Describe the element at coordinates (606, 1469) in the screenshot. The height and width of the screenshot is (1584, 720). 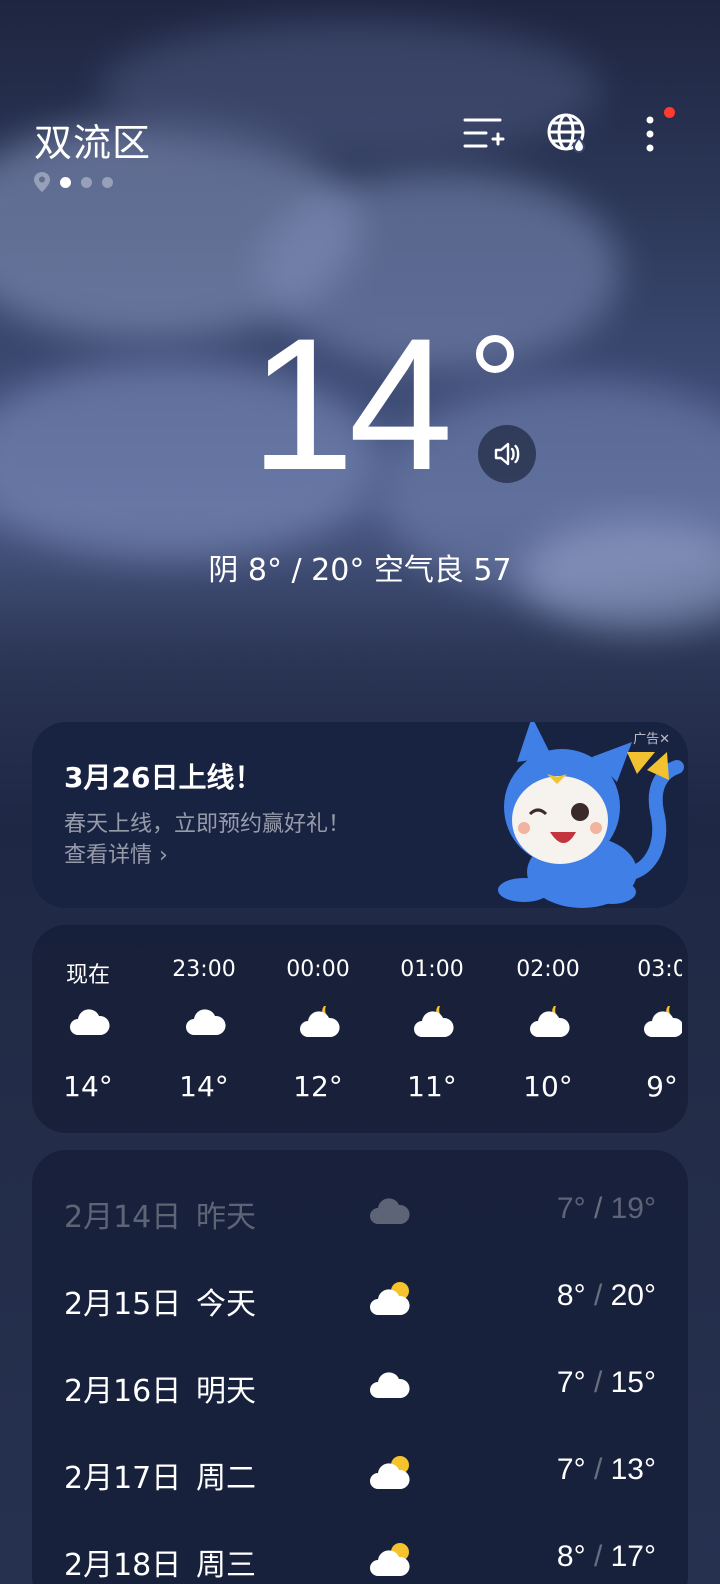
I see `day-temp-range: 7° / 13°` at that location.